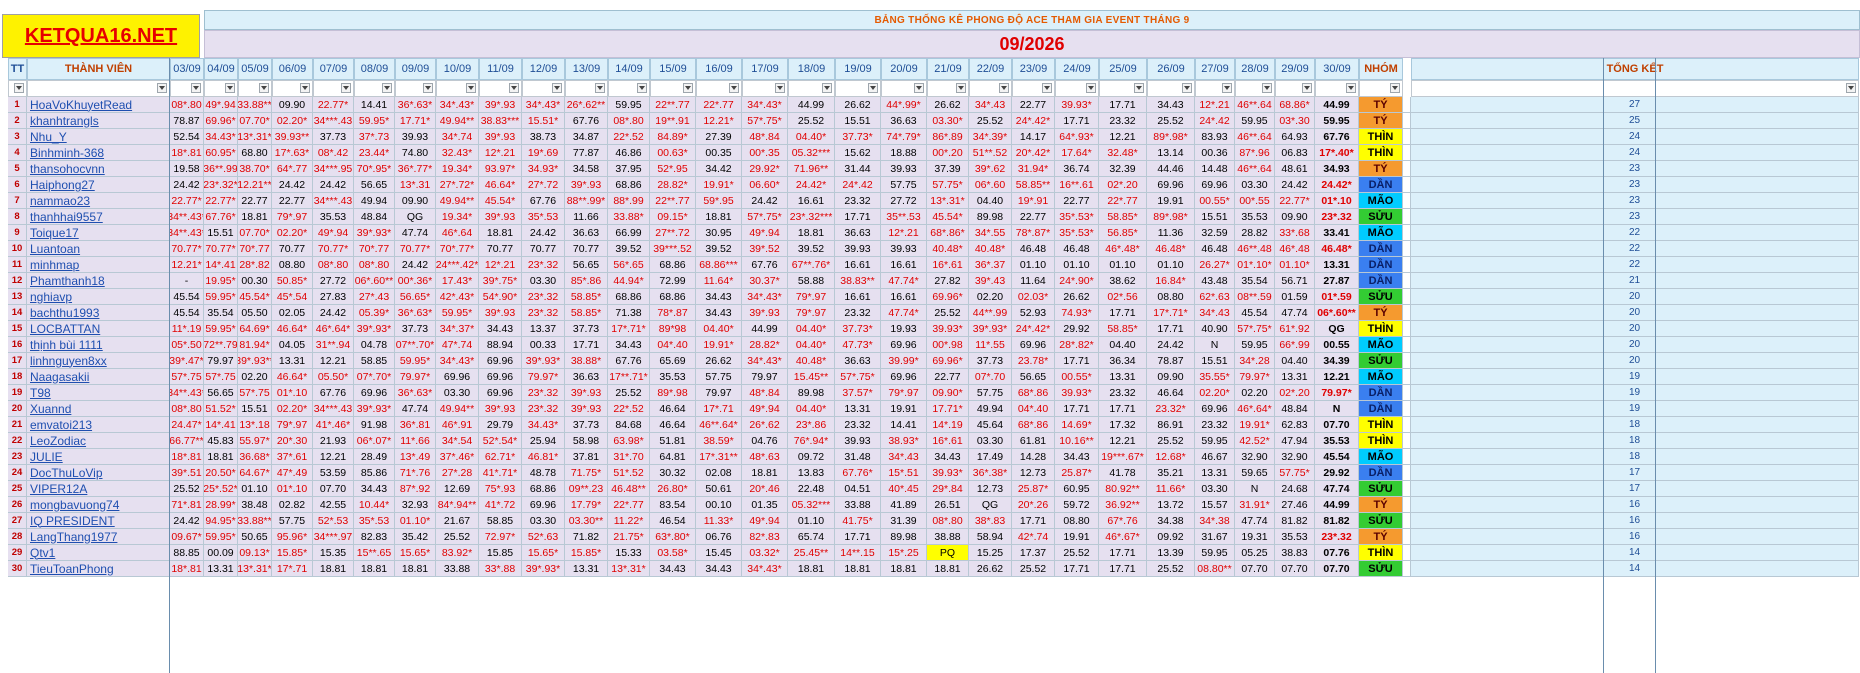 The height and width of the screenshot is (673, 1860). Describe the element at coordinates (98, 489) in the screenshot. I see `member-link: VIPER12A` at that location.